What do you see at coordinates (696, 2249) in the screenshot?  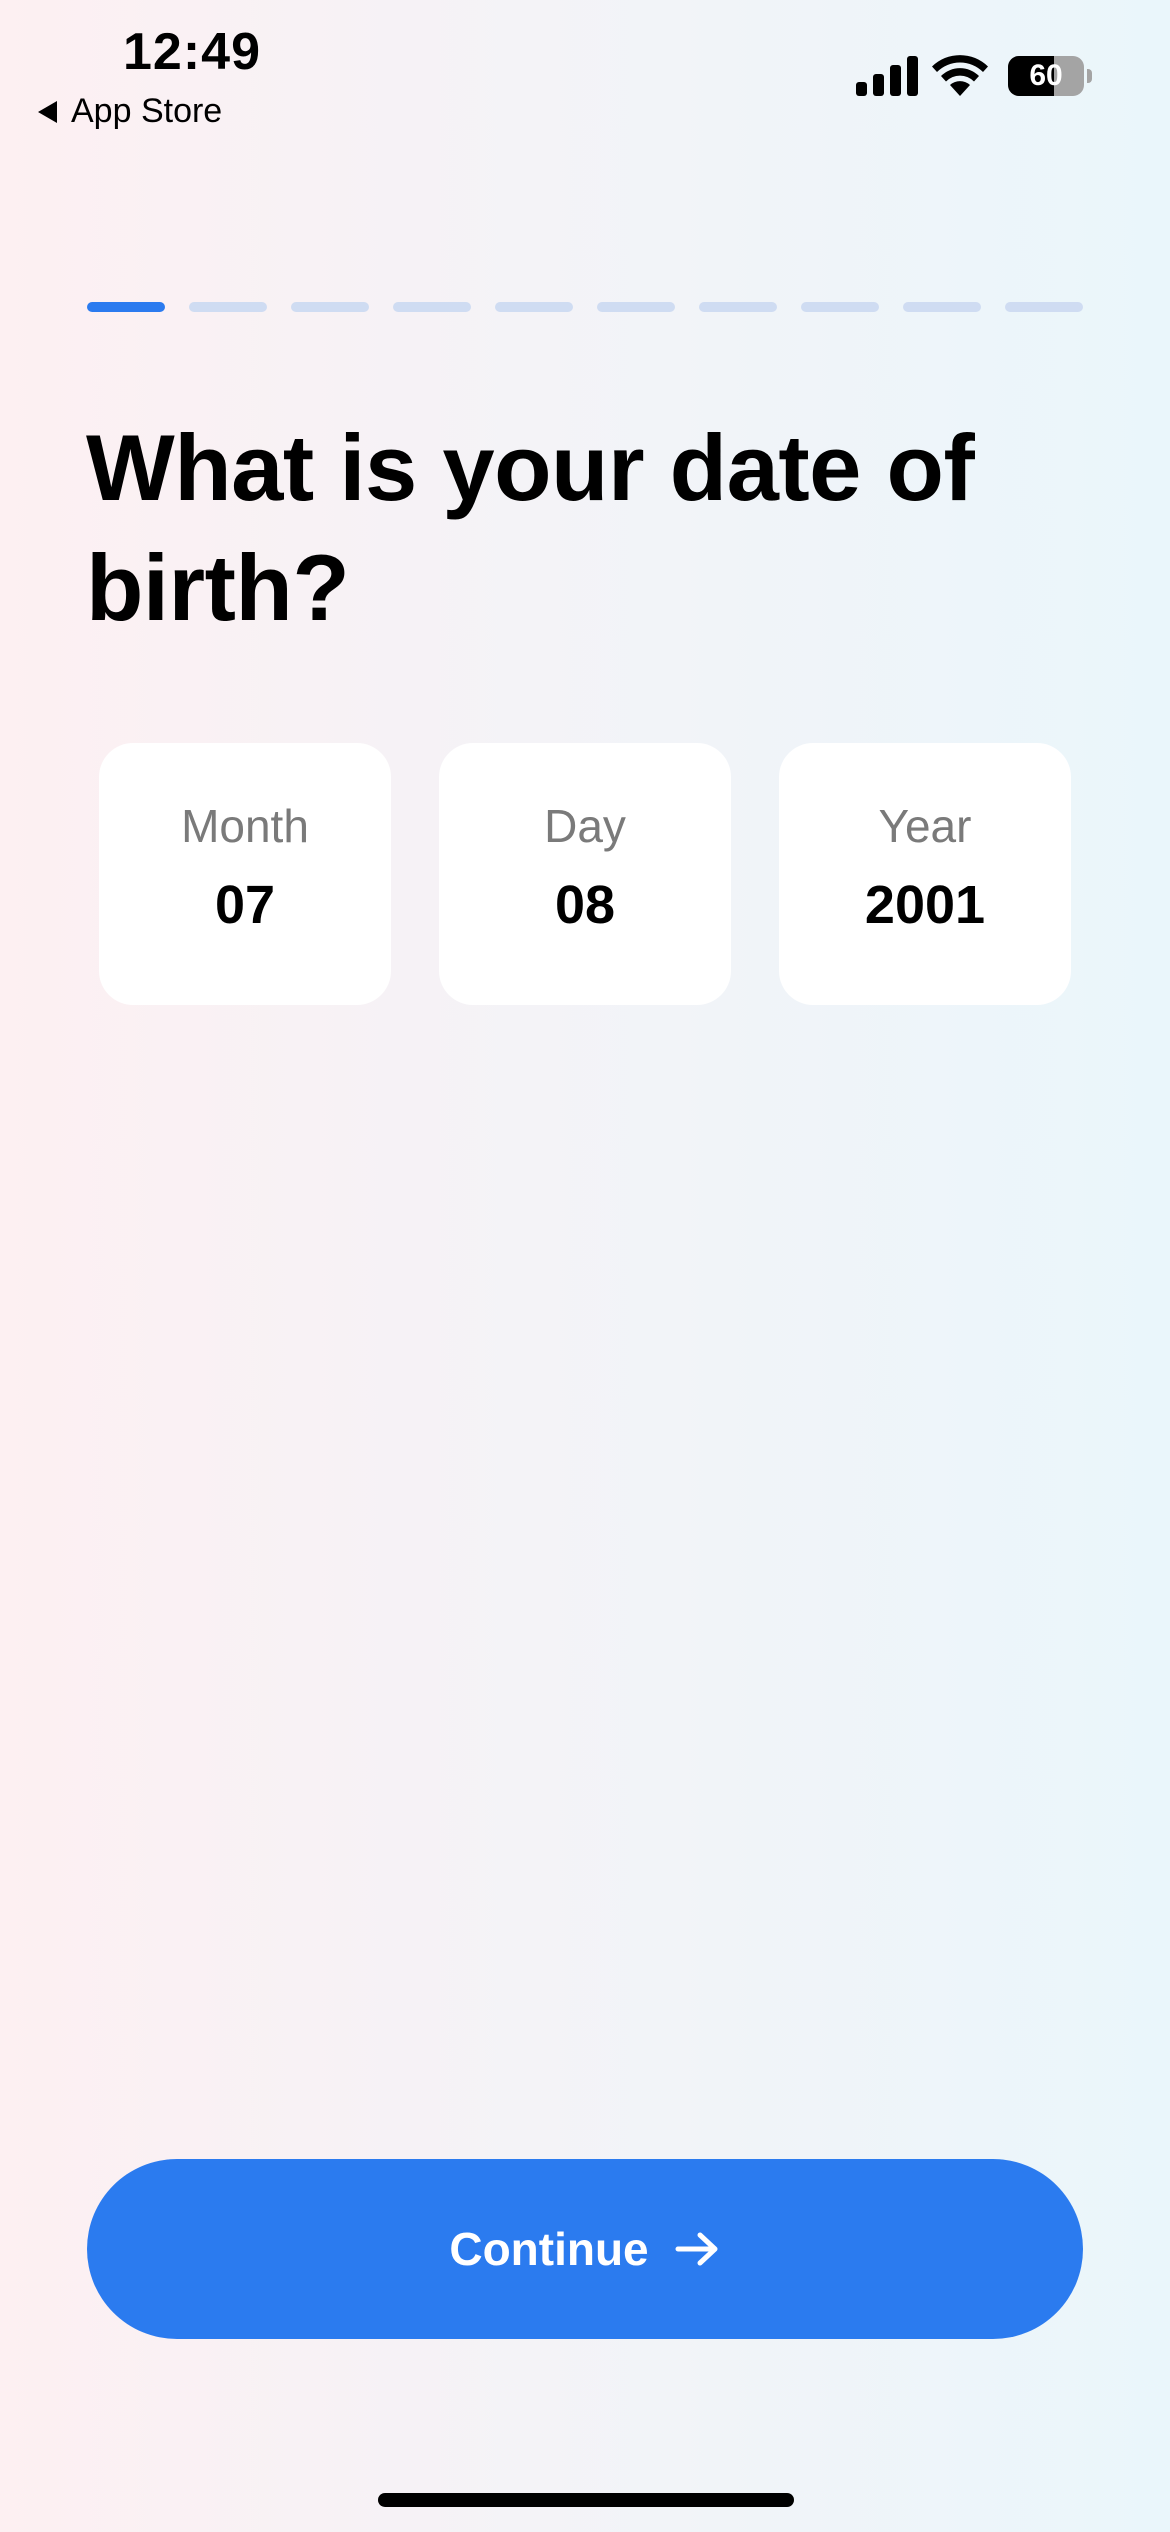 I see `arrow-right-icon` at bounding box center [696, 2249].